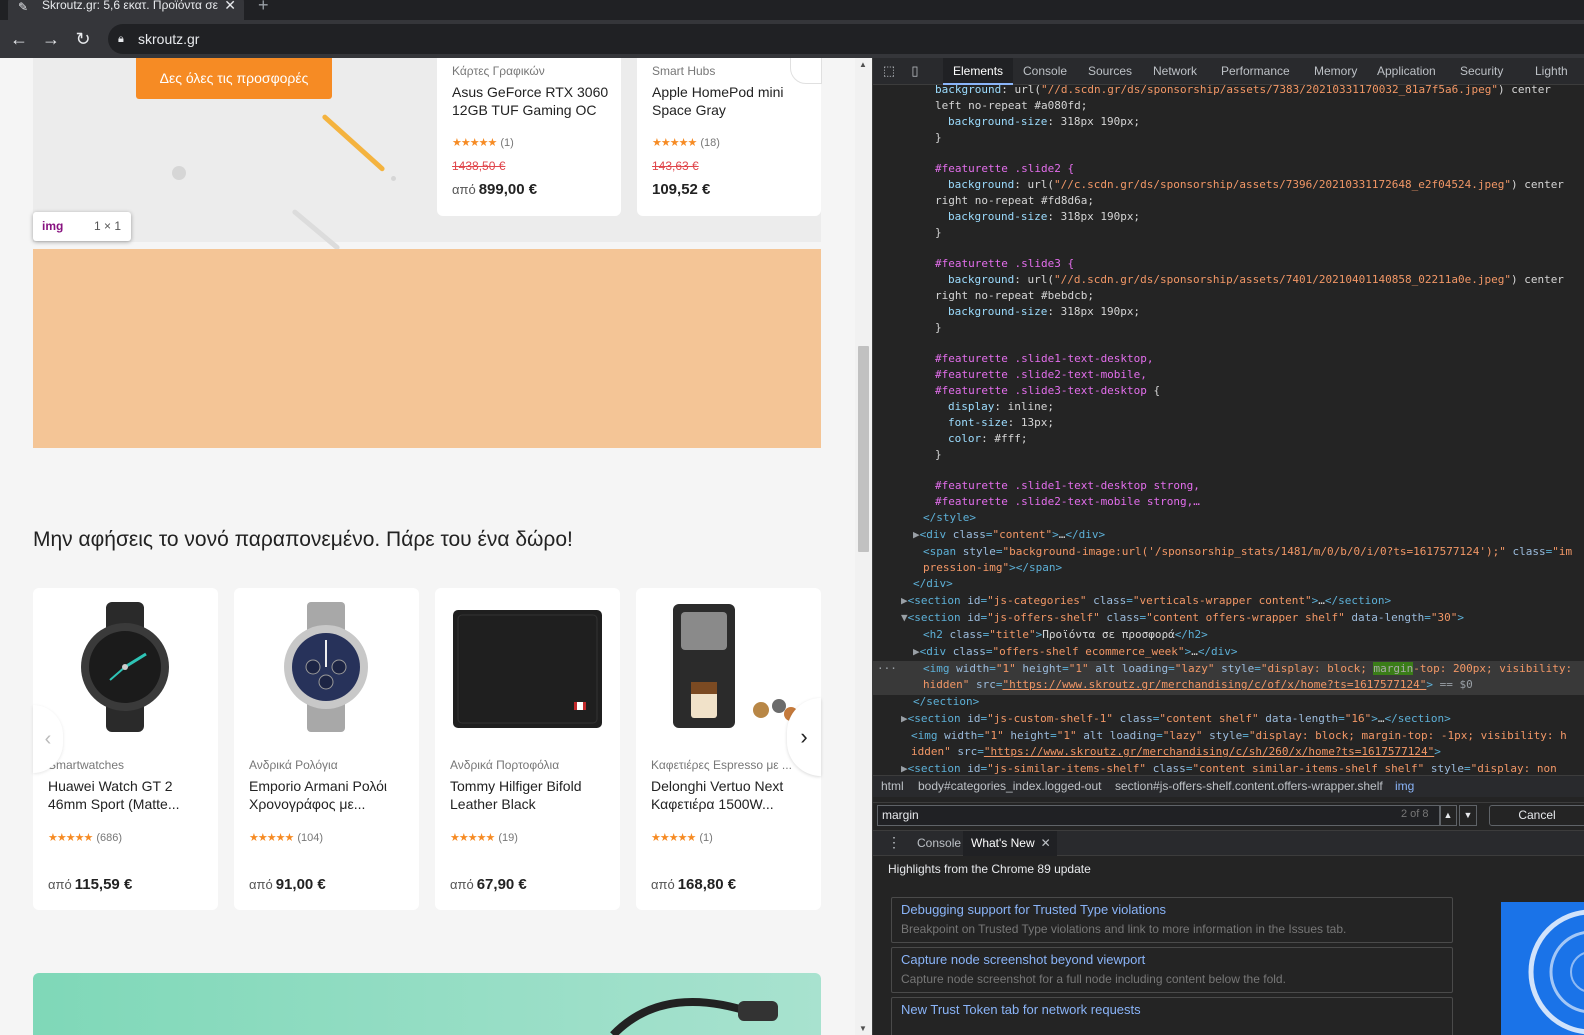 Image resolution: width=1584 pixels, height=1035 pixels. I want to click on drawer-tab-console: Console, so click(939, 843).